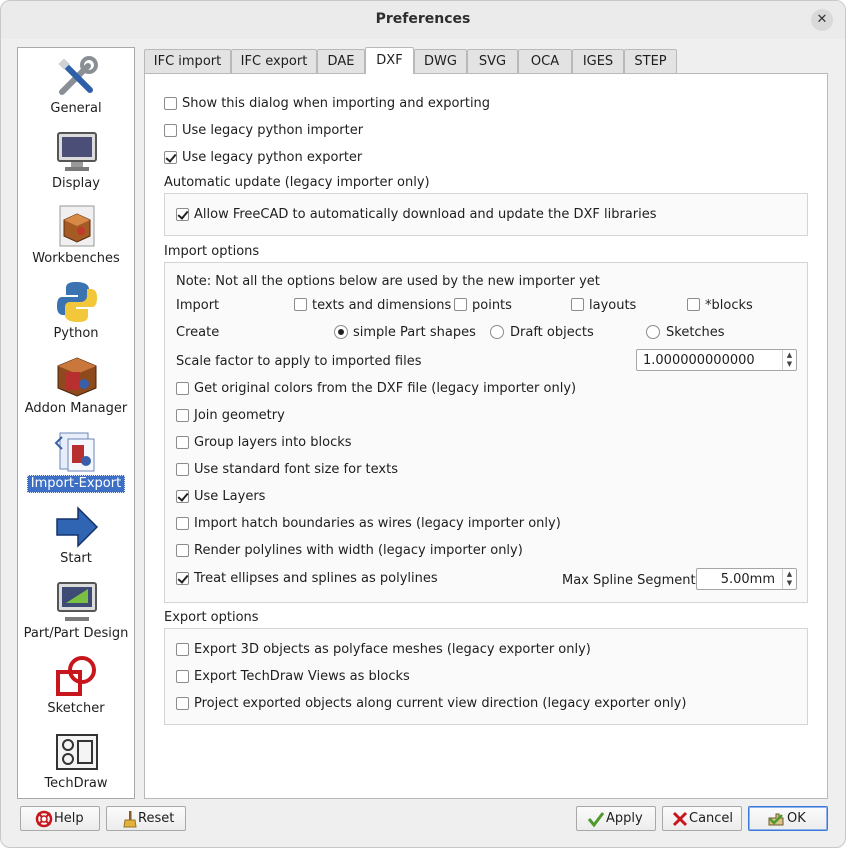  Describe the element at coordinates (182, 214) in the screenshot. I see `auto-download-checkbox` at that location.